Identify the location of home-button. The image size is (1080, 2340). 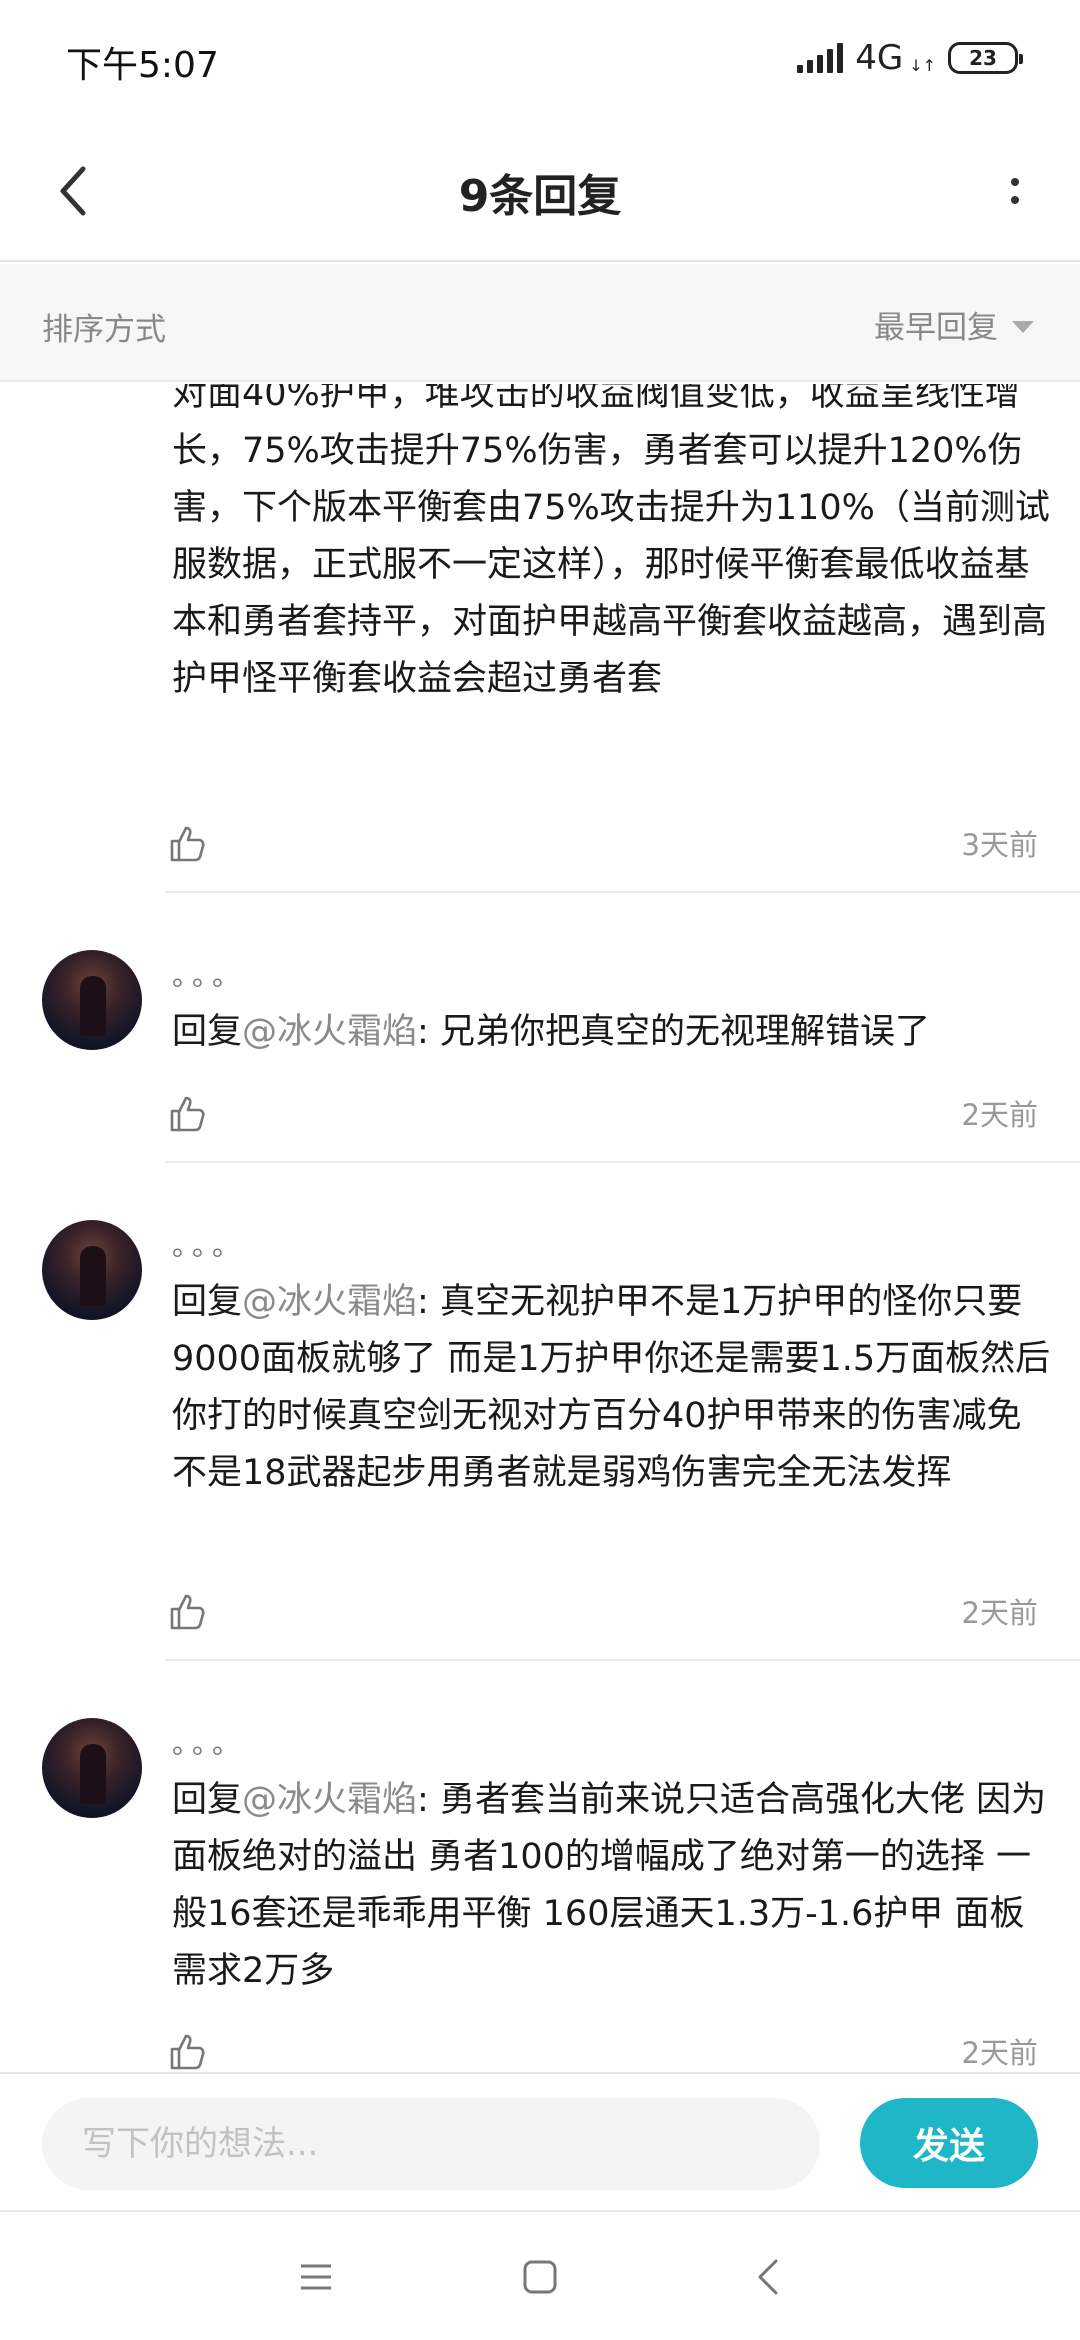
(540, 2277).